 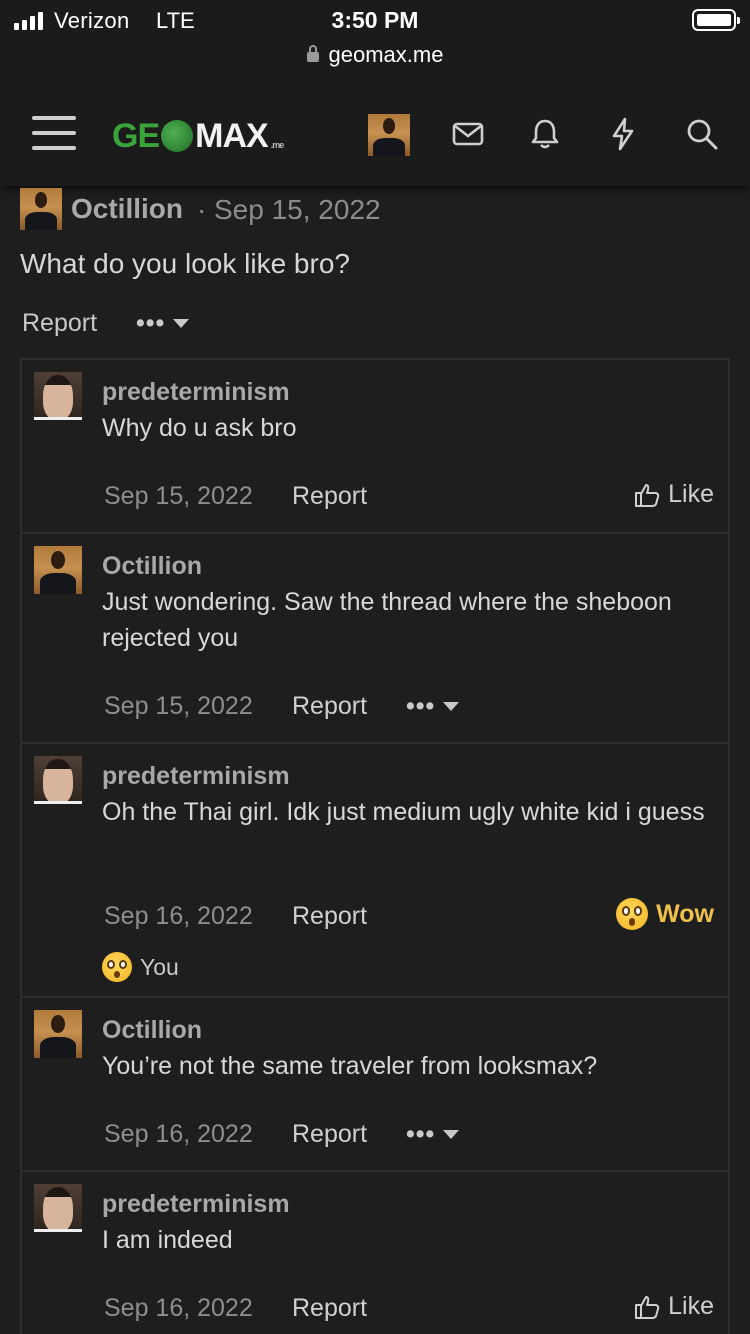 I want to click on battery-icon, so click(x=716, y=20).